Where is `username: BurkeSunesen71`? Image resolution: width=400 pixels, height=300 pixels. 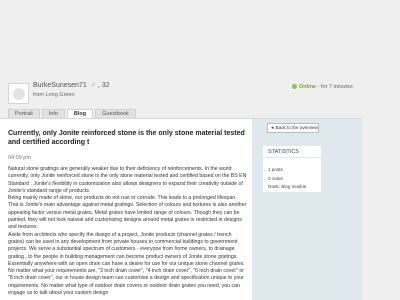
username: BurkeSunesen71 is located at coordinates (60, 85).